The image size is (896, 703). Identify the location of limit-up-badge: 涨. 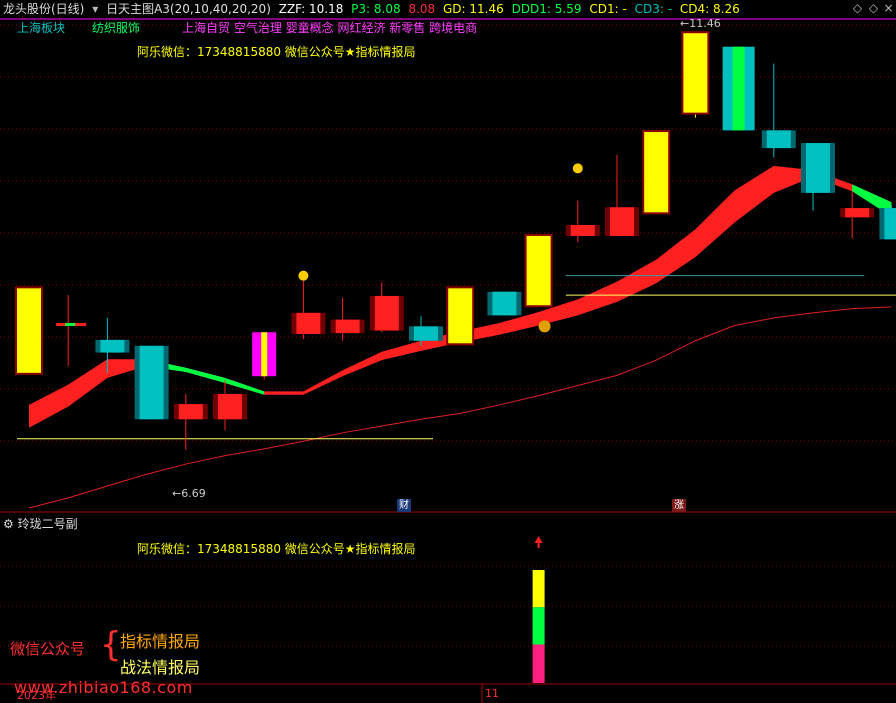
(679, 505).